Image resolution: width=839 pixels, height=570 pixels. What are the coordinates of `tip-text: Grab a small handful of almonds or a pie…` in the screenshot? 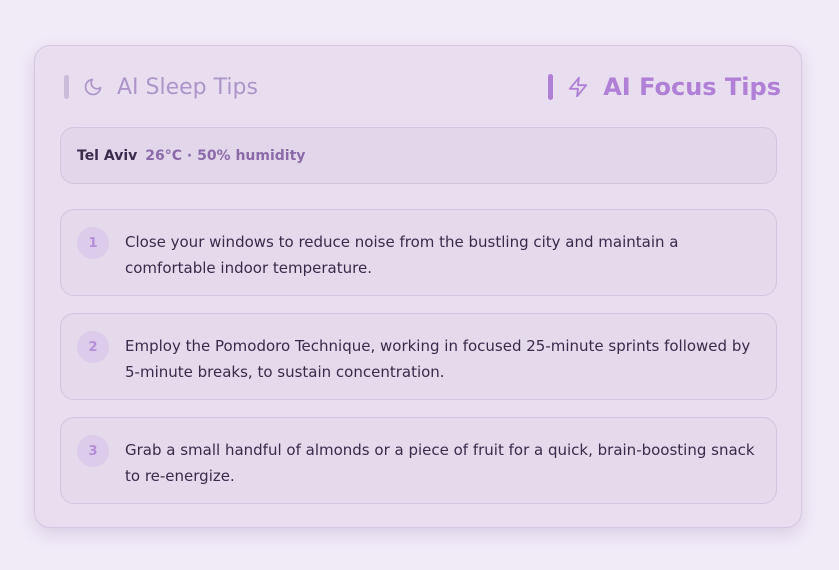 It's located at (440, 463).